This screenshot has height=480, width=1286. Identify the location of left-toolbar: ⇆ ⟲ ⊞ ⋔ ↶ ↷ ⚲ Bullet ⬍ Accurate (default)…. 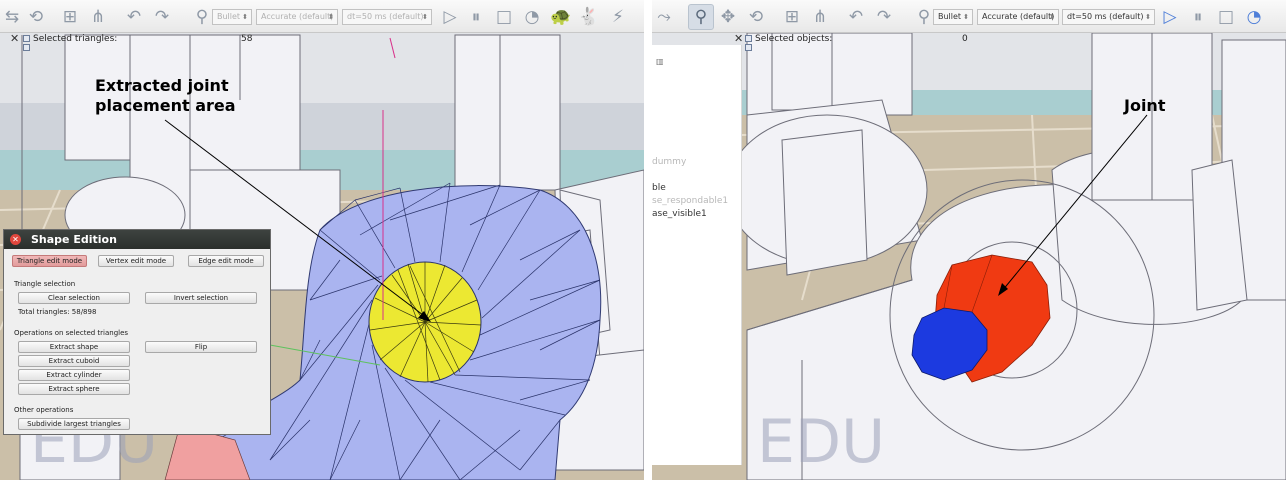
(322, 16).